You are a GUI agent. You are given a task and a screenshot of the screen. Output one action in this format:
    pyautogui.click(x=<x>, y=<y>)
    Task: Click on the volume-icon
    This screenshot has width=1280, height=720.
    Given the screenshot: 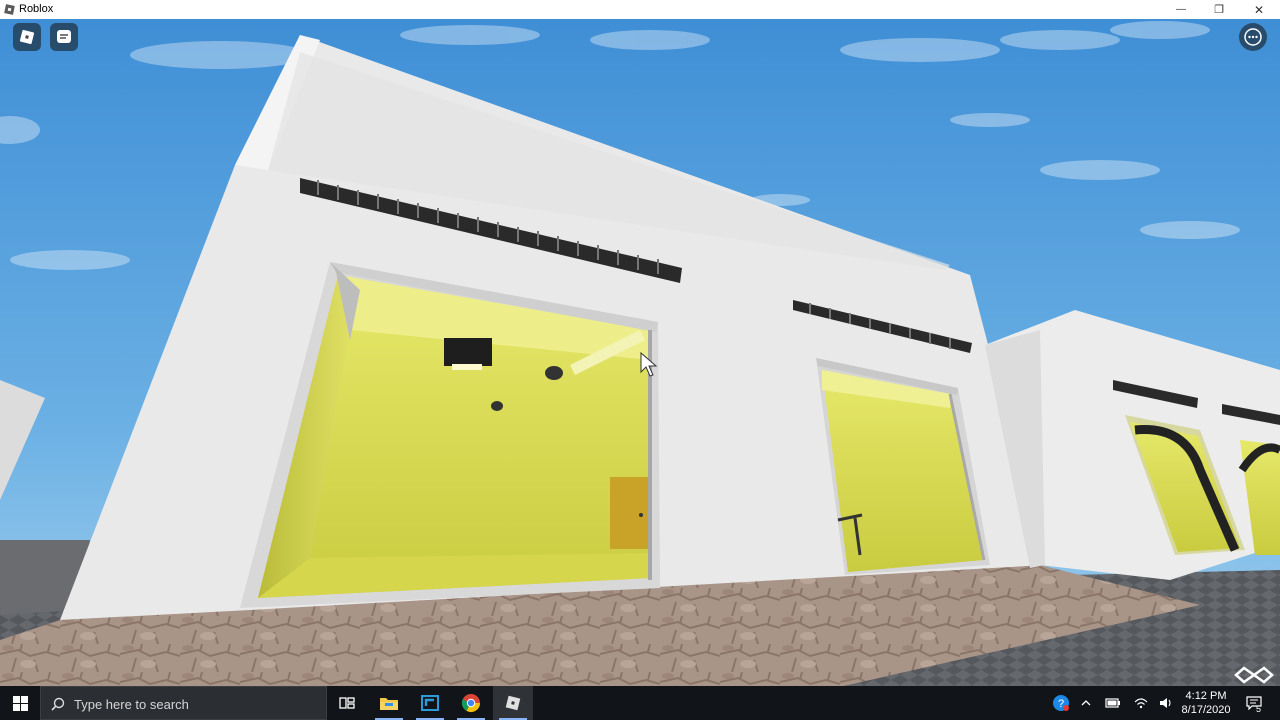 What is the action you would take?
    pyautogui.click(x=1165, y=703)
    